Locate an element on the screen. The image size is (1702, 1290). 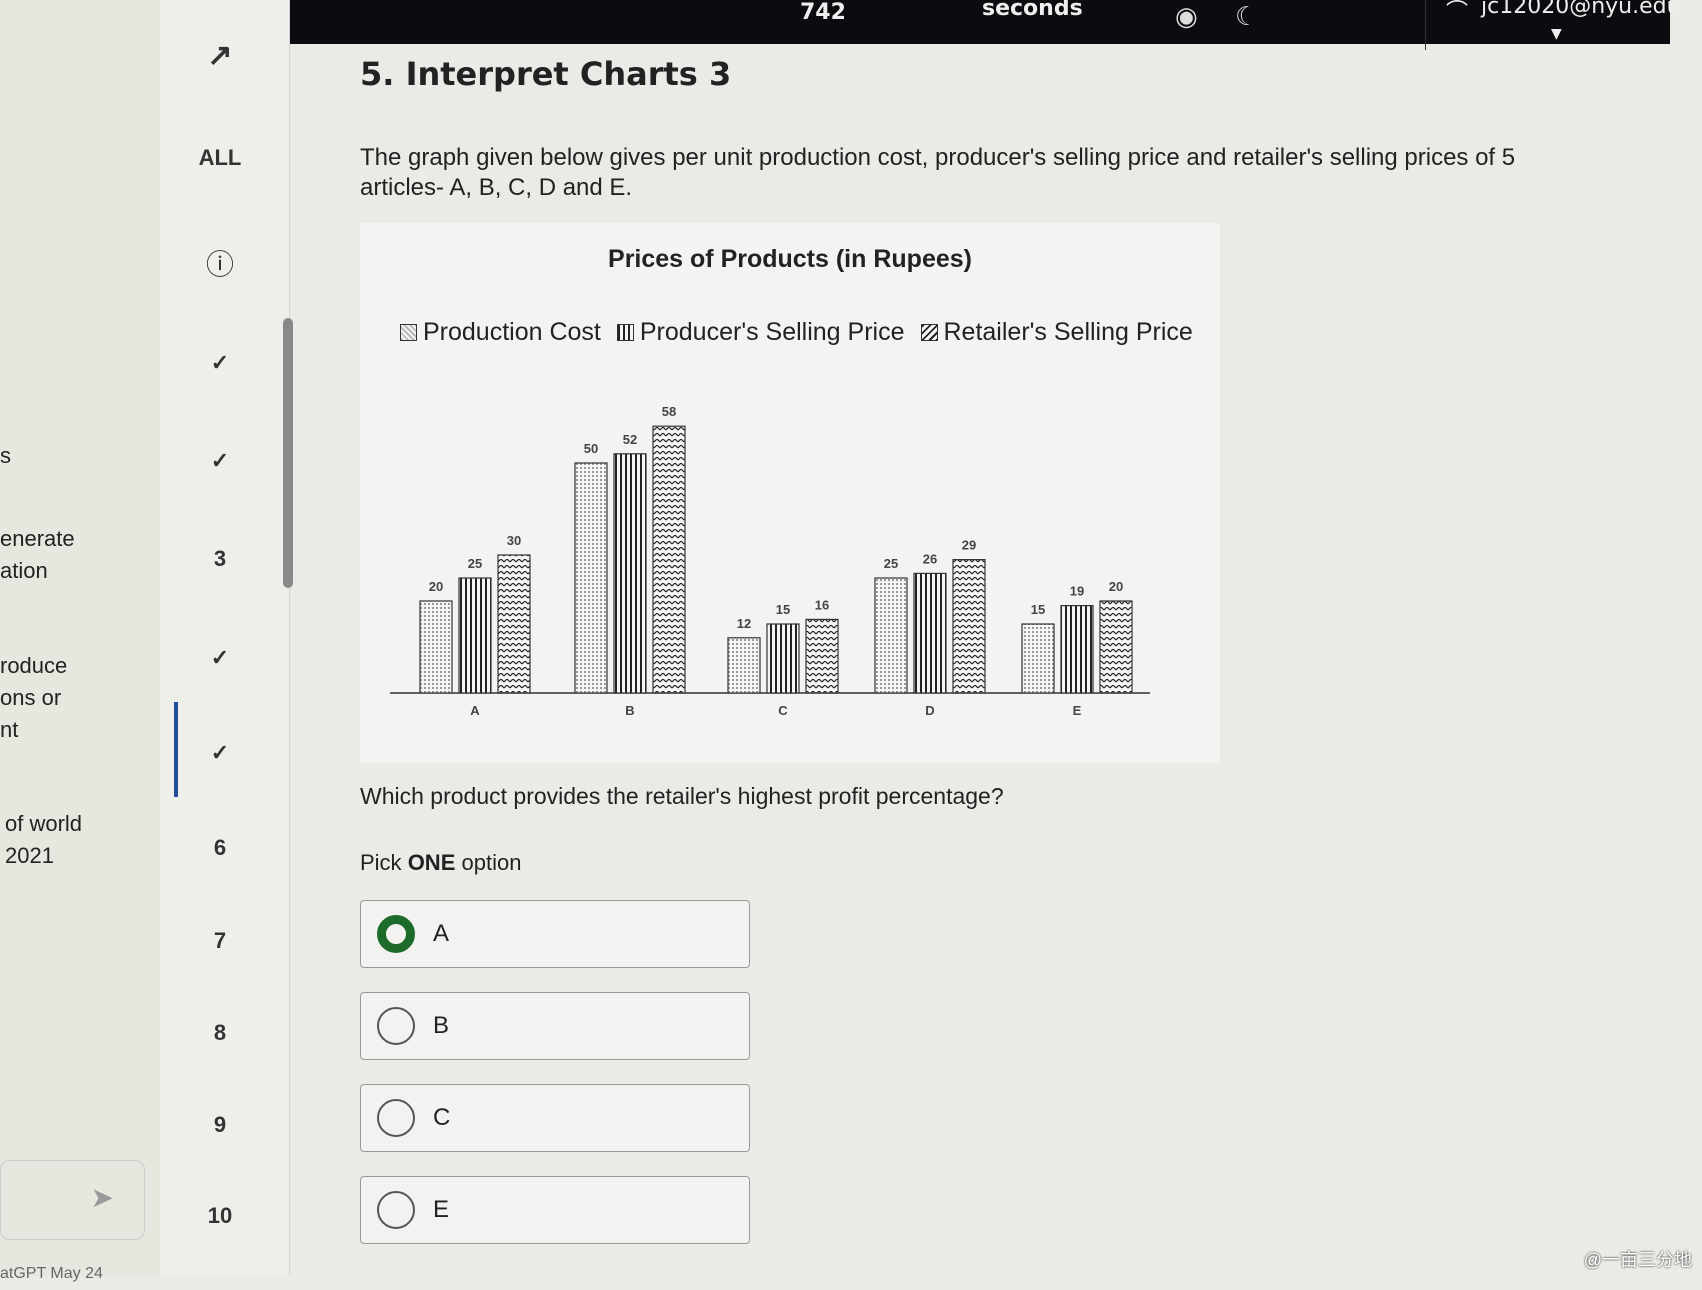
option-label: C is located at coordinates (442, 1117).